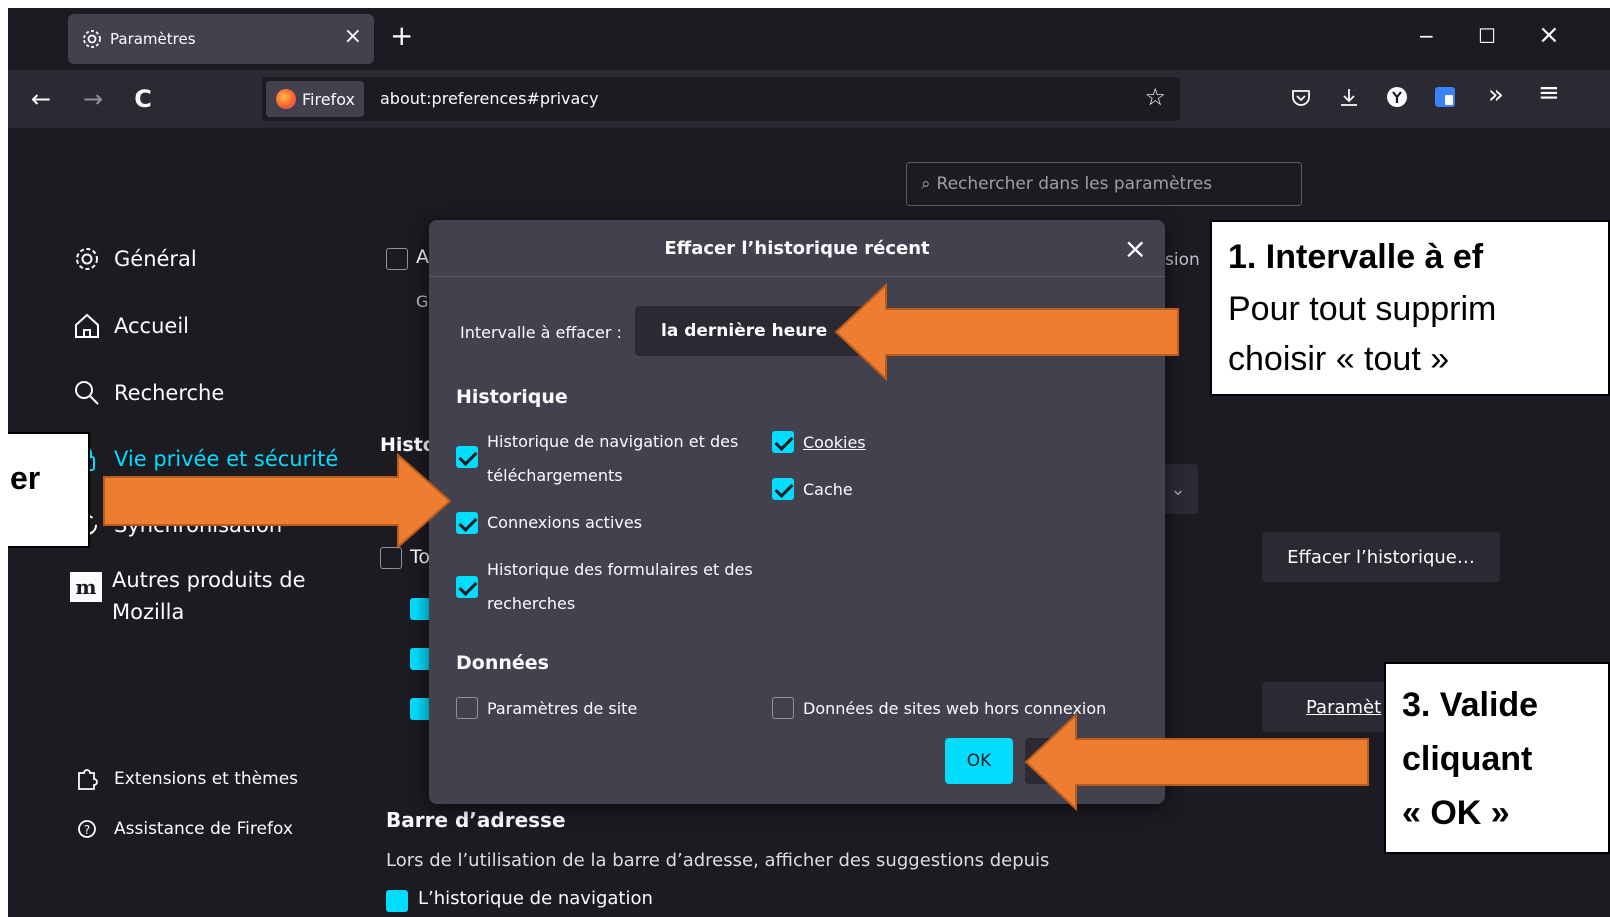  Describe the element at coordinates (783, 708) in the screenshot. I see `offline-data-checkbox` at that location.